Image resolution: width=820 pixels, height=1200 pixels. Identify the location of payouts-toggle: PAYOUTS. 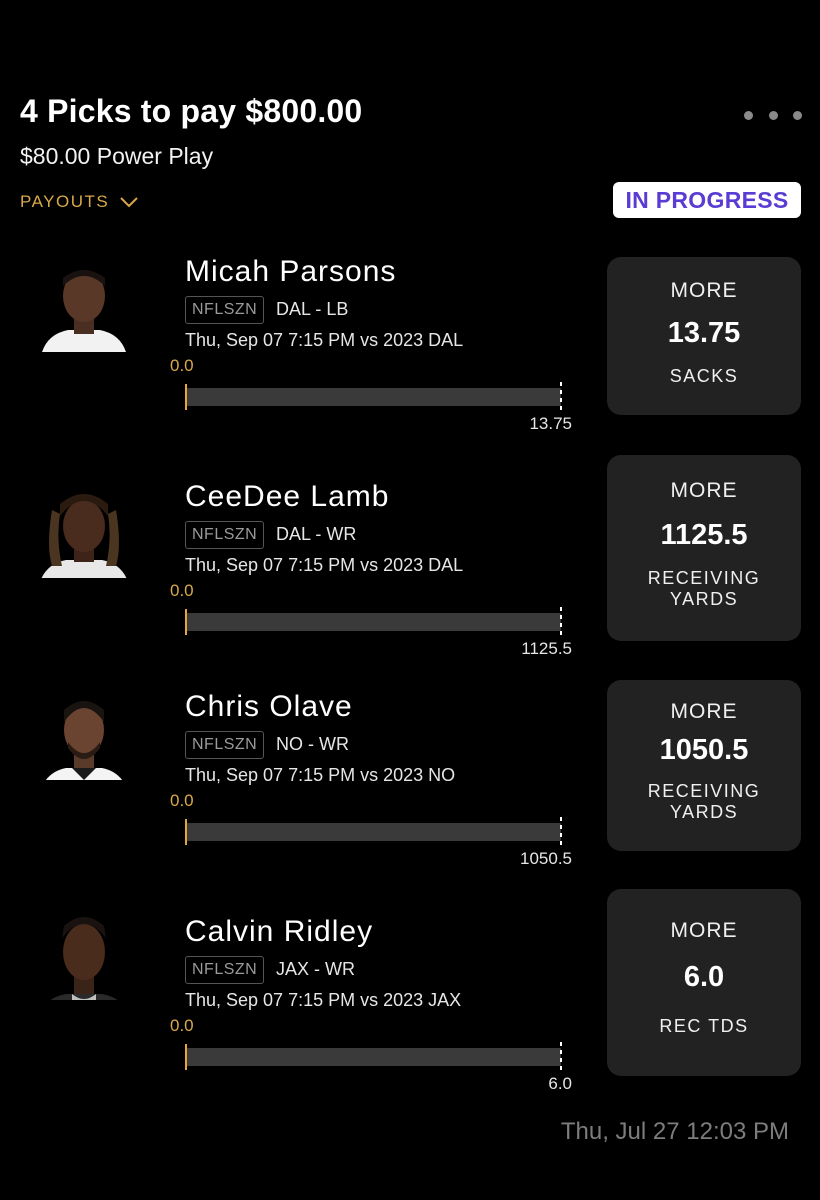
(79, 202).